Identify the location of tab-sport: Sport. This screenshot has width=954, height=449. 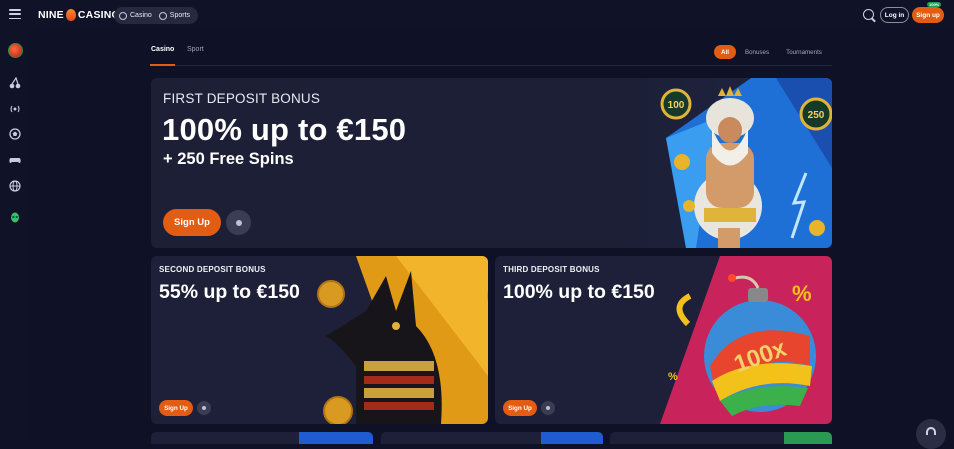
(195, 49).